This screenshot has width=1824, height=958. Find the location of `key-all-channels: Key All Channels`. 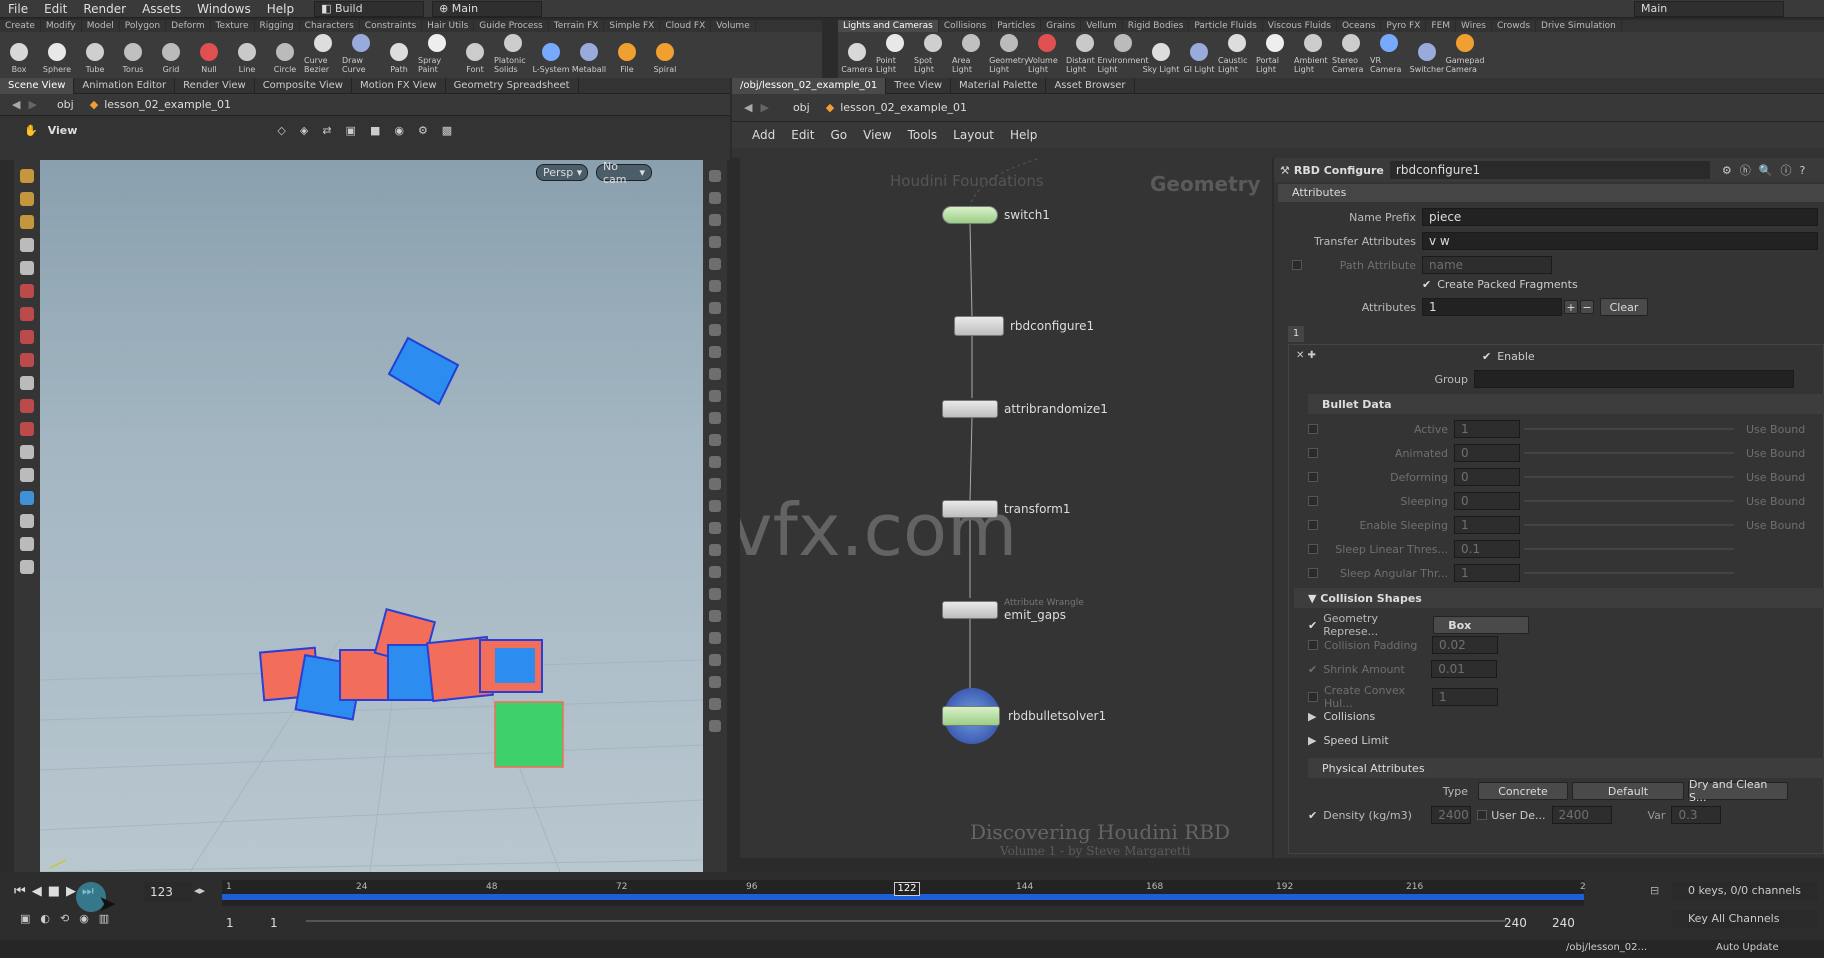

key-all-channels: Key All Channels is located at coordinates (1745, 919).